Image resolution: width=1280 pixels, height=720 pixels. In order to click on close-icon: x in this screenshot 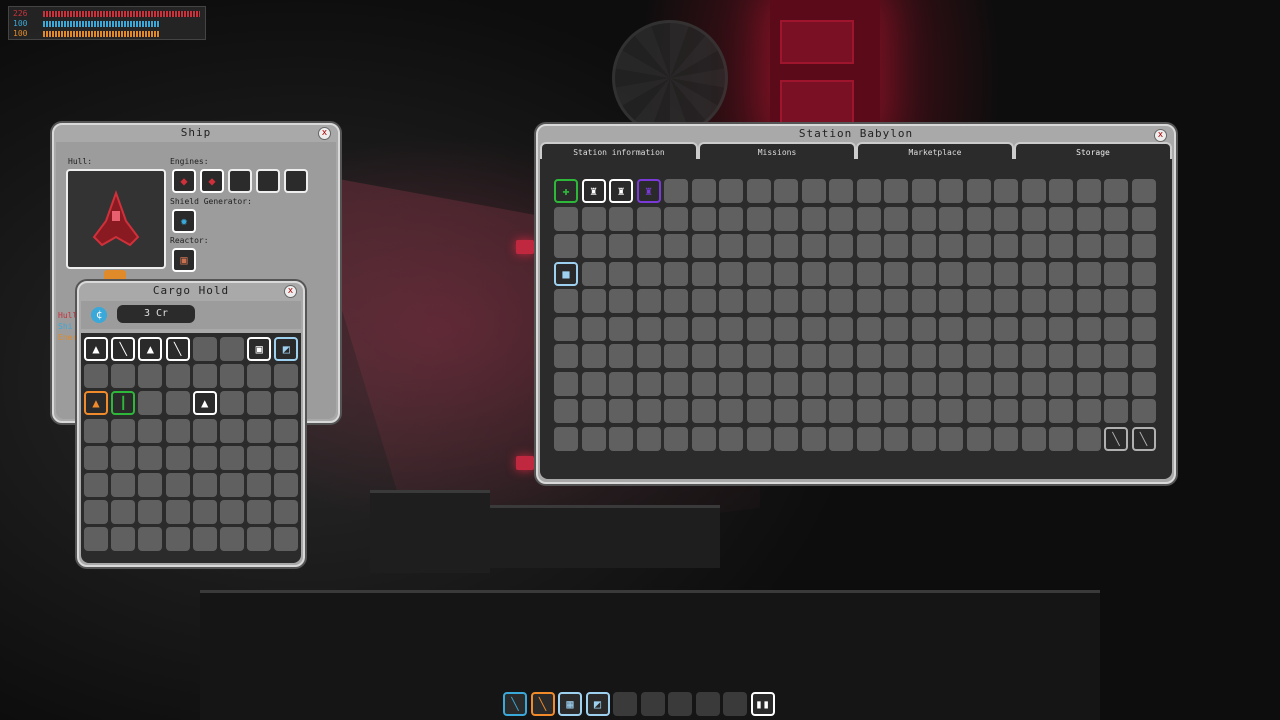, I will do `click(324, 133)`.